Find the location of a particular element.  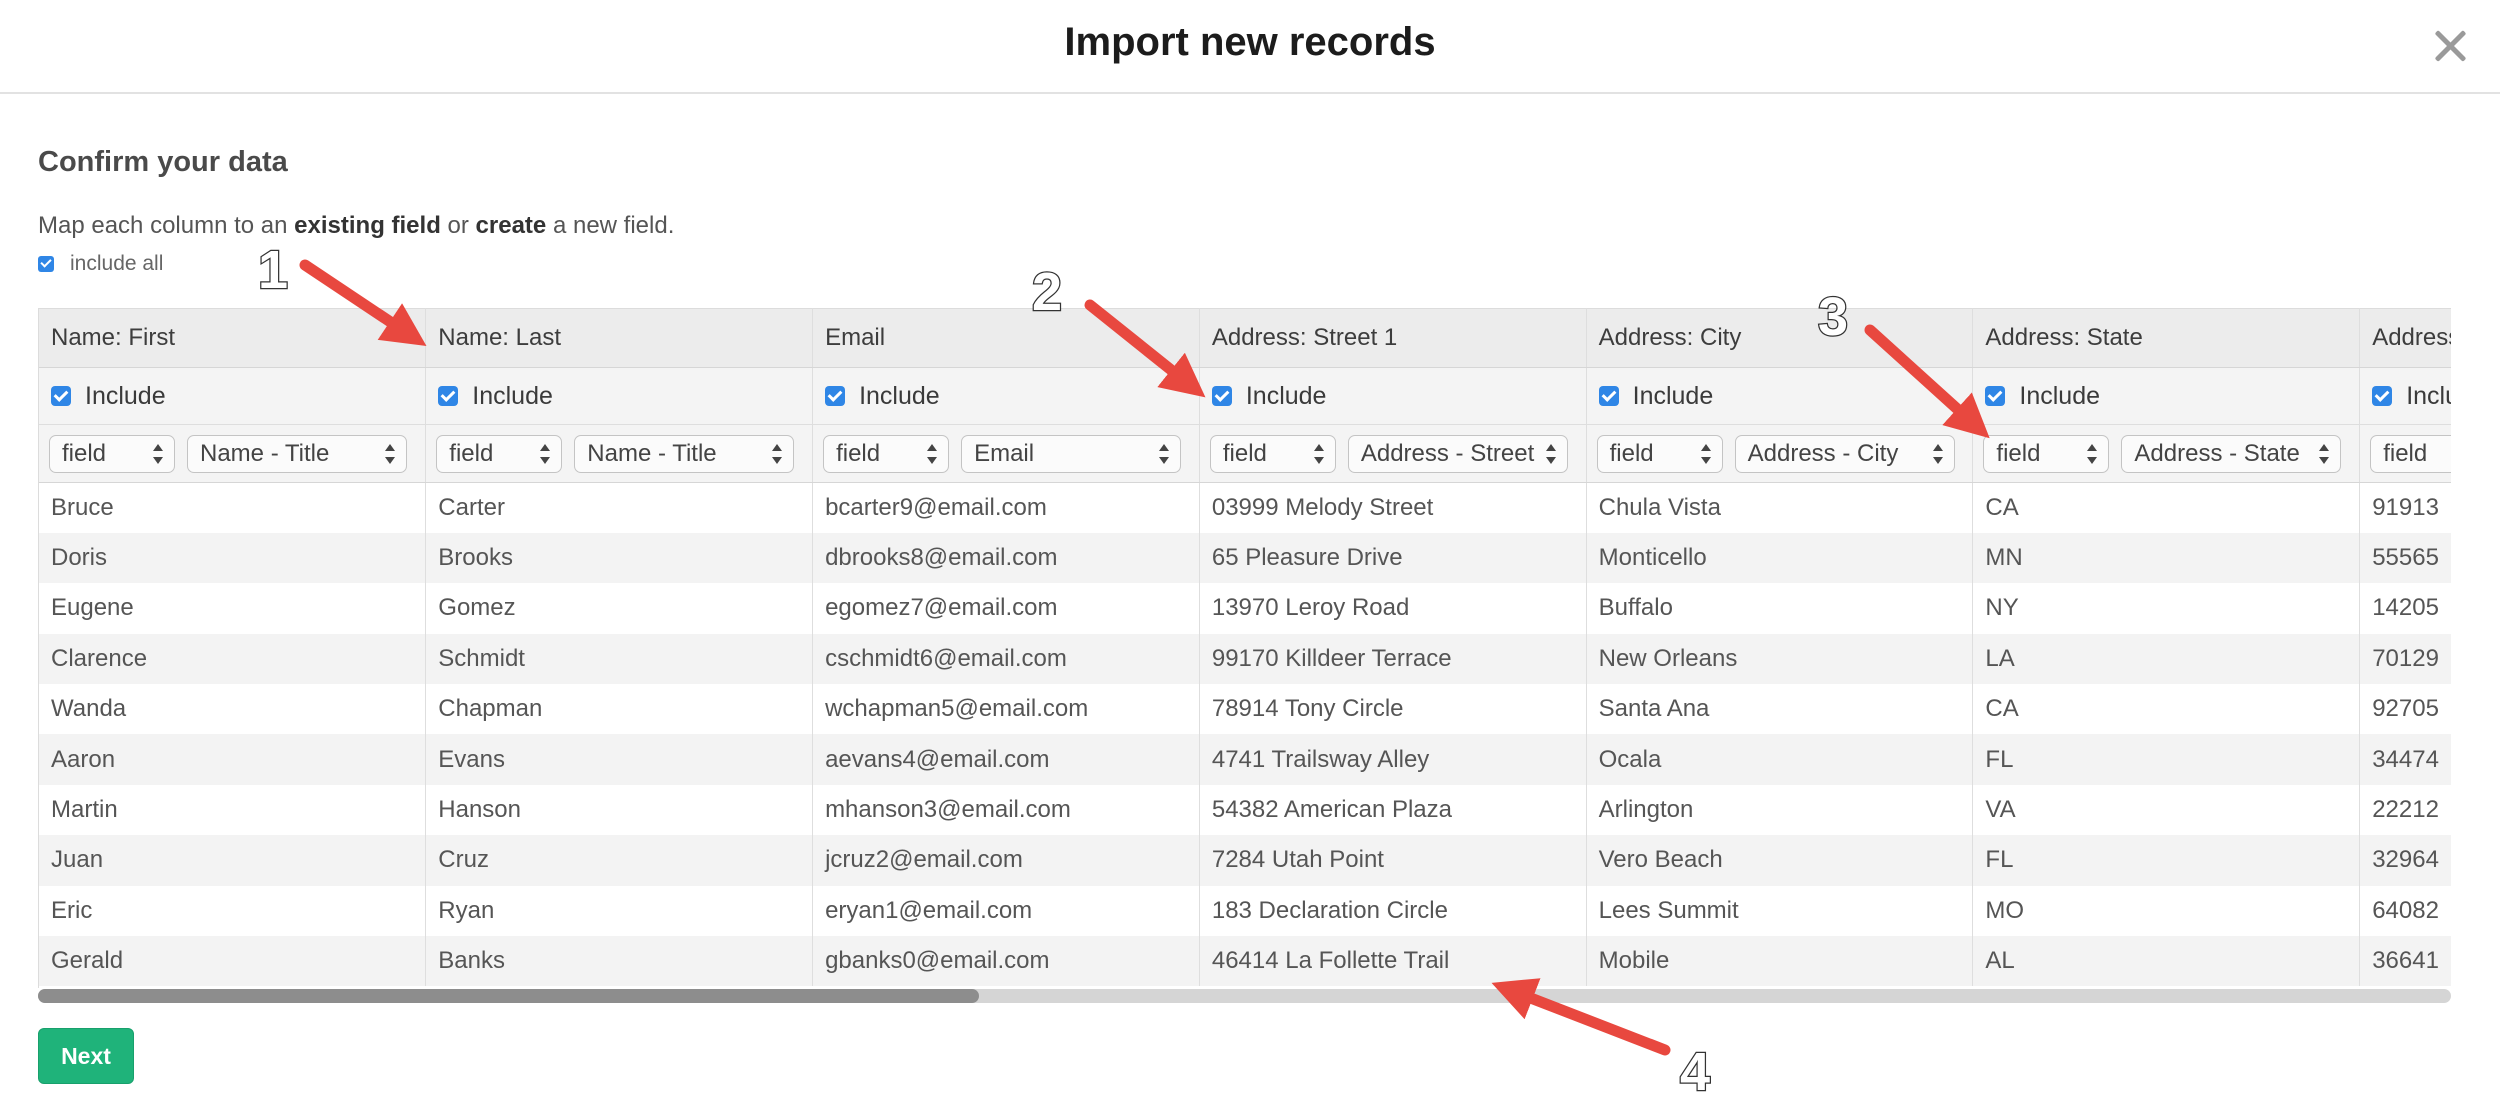

horizontal-scrollbar is located at coordinates (1244, 996).